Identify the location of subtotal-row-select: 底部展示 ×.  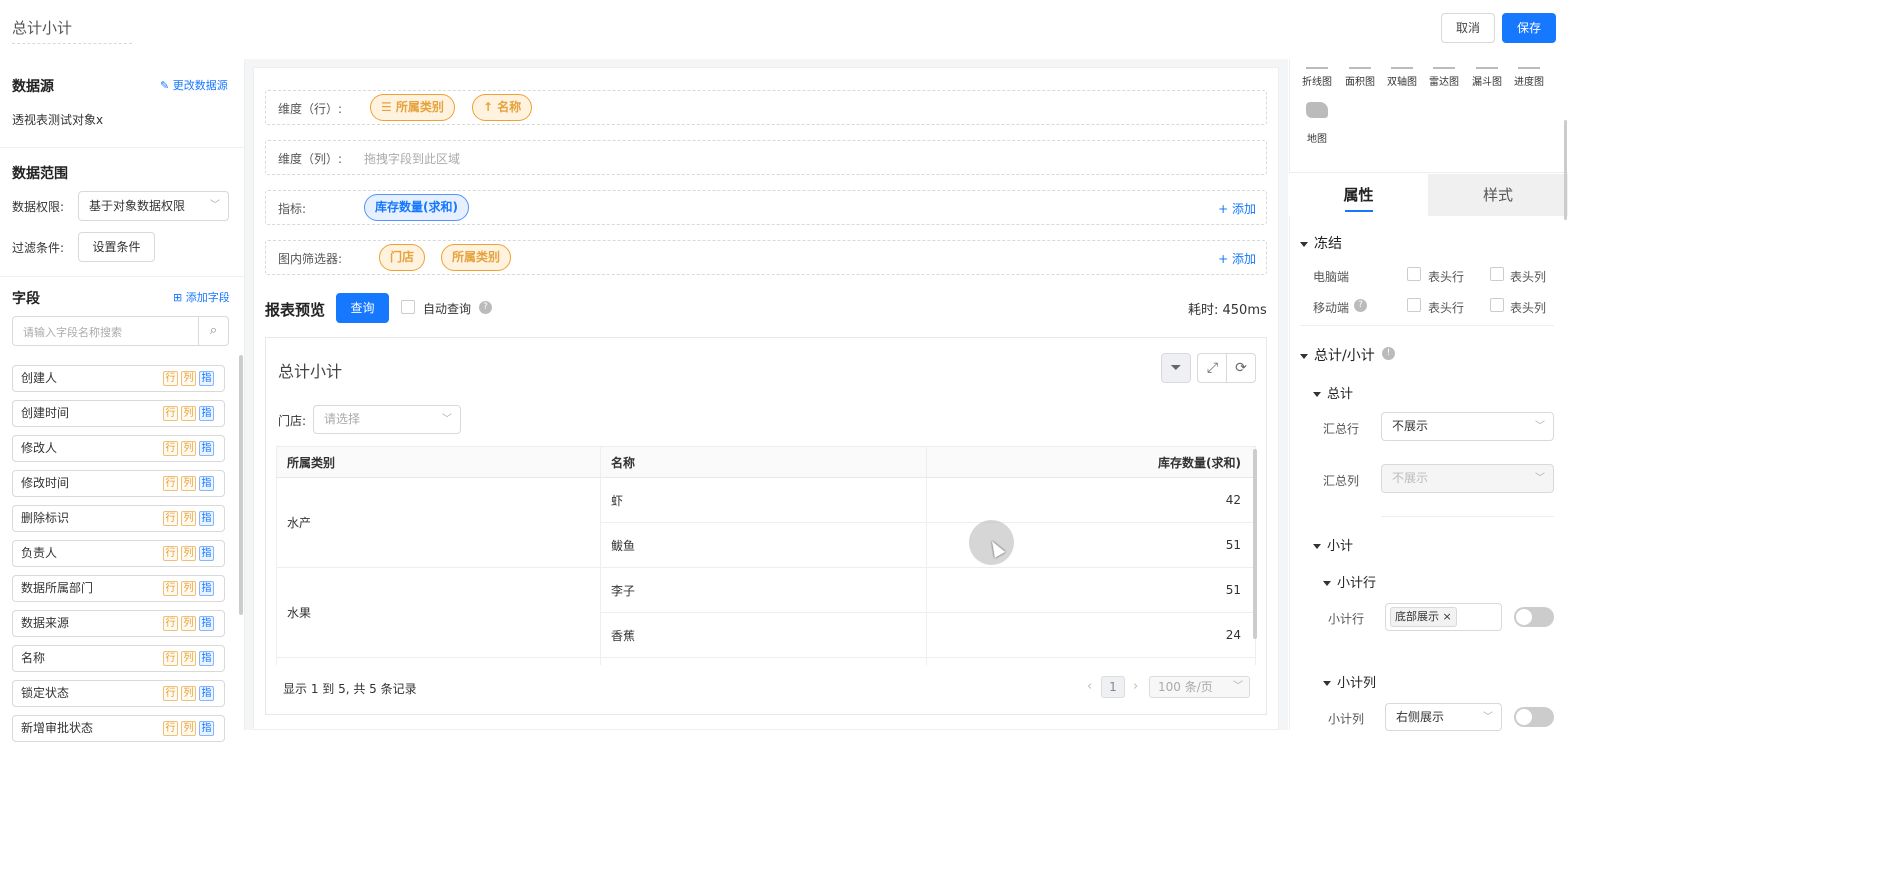
(1443, 617).